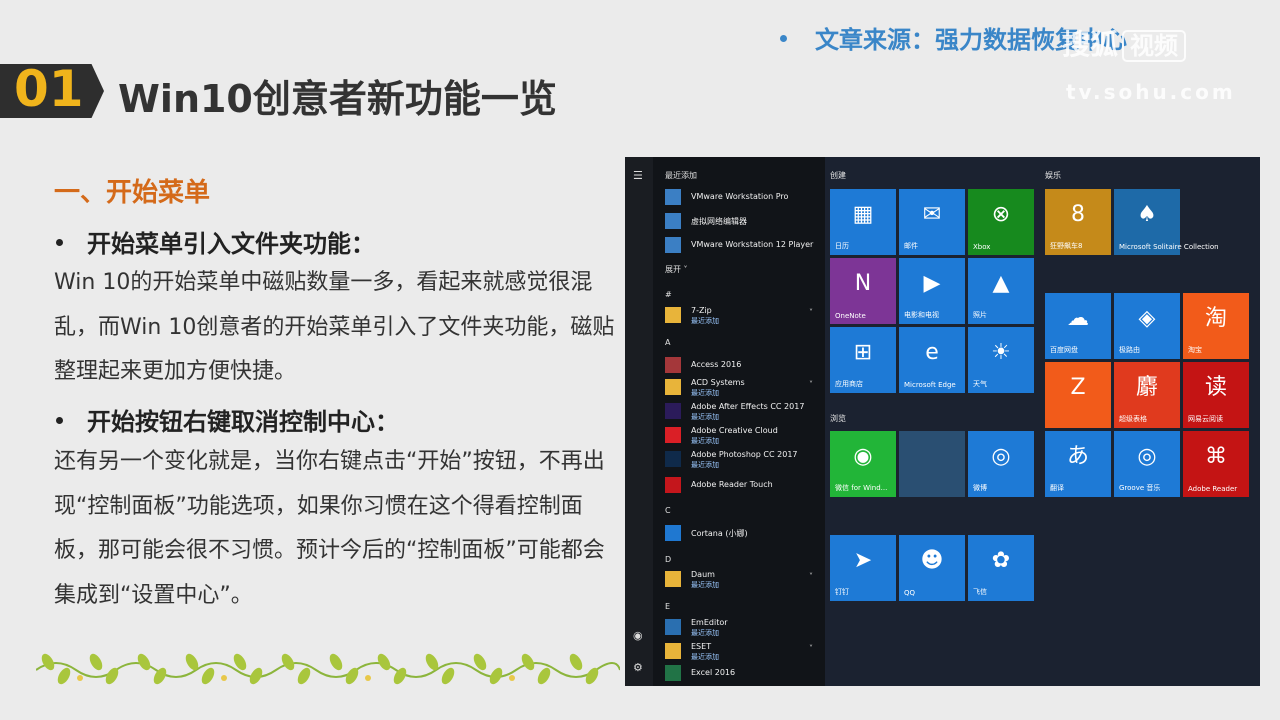 The width and height of the screenshot is (1280, 720). I want to click on app-tile: ◎ 微博, so click(1001, 464).